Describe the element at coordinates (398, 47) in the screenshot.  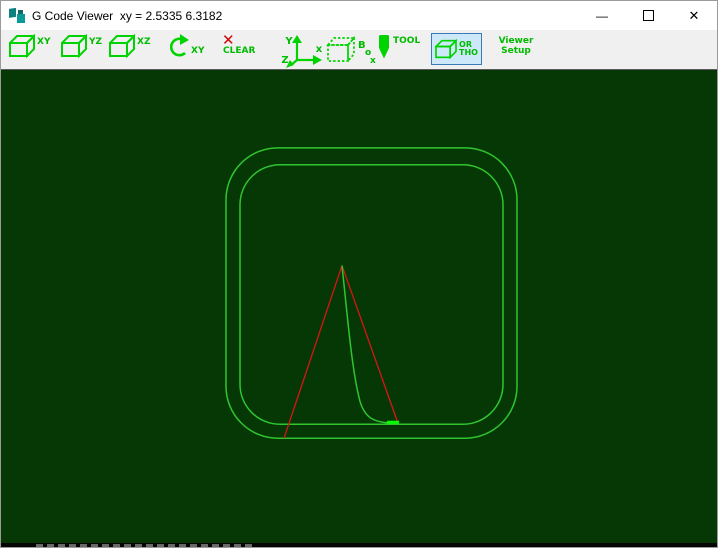
I see `tool-button: TOOL` at that location.